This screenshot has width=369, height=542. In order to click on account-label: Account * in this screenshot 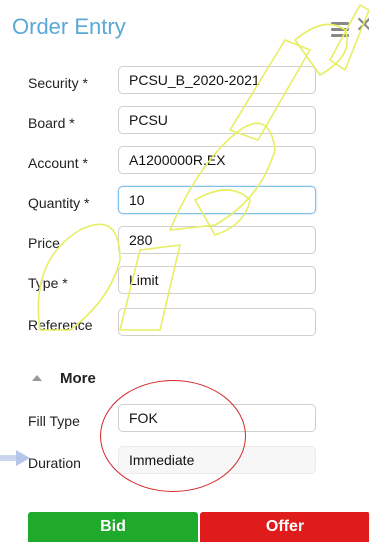, I will do `click(58, 163)`.